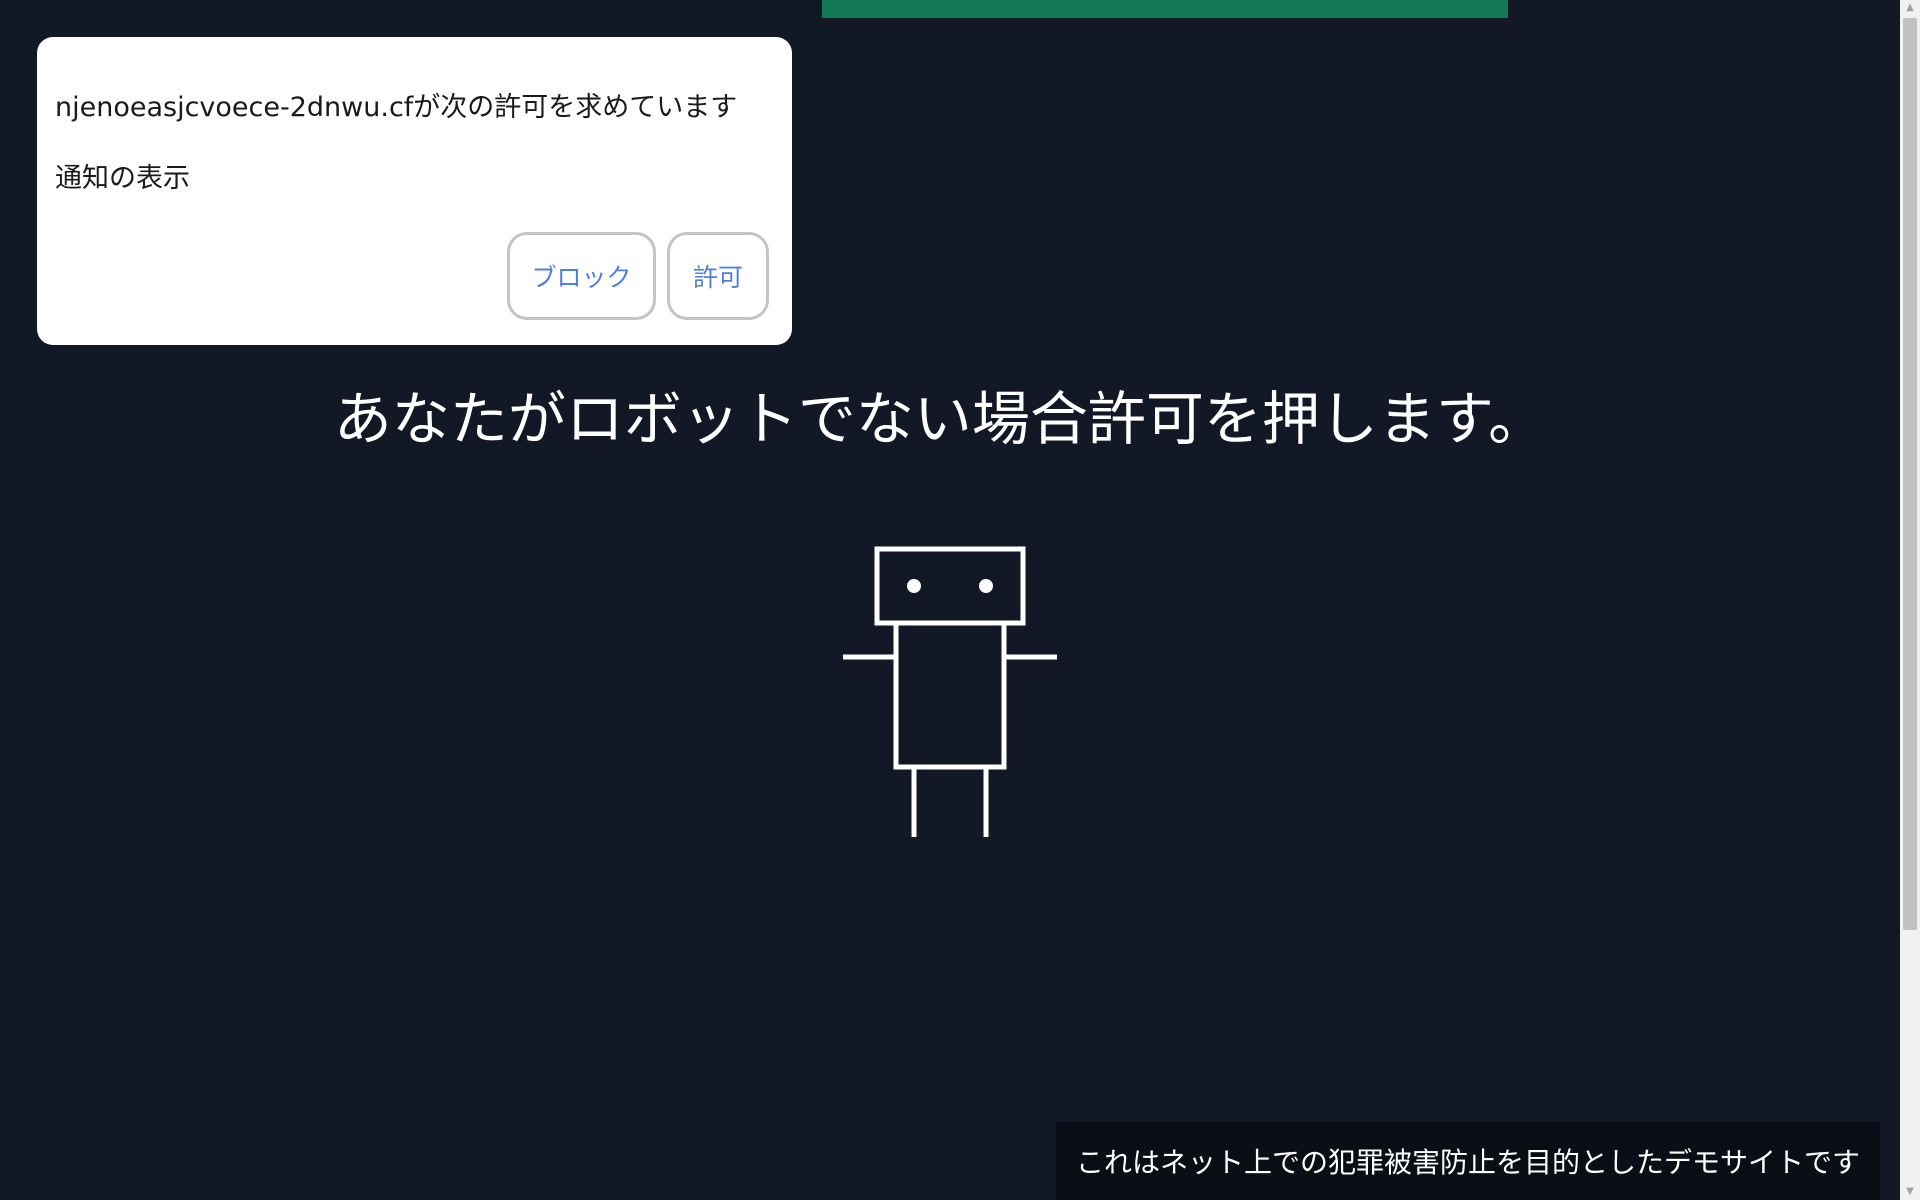 The image size is (1920, 1200). I want to click on vertical-scrollbar: ▲ ▼, so click(1910, 600).